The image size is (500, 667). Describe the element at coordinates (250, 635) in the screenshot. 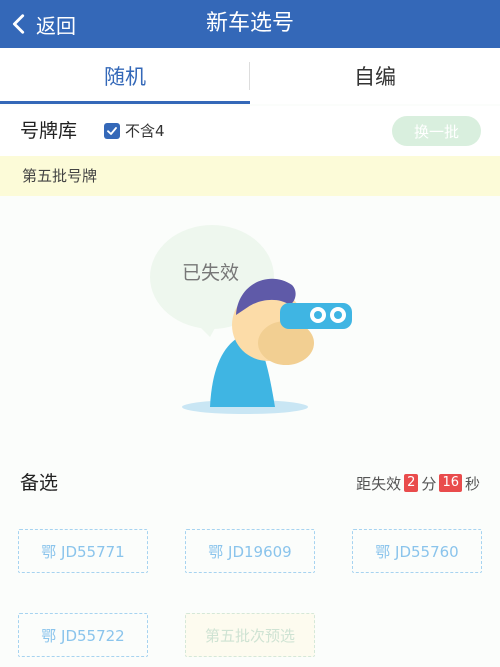

I see `next-batch-preselect-button: 第五批次预选` at that location.